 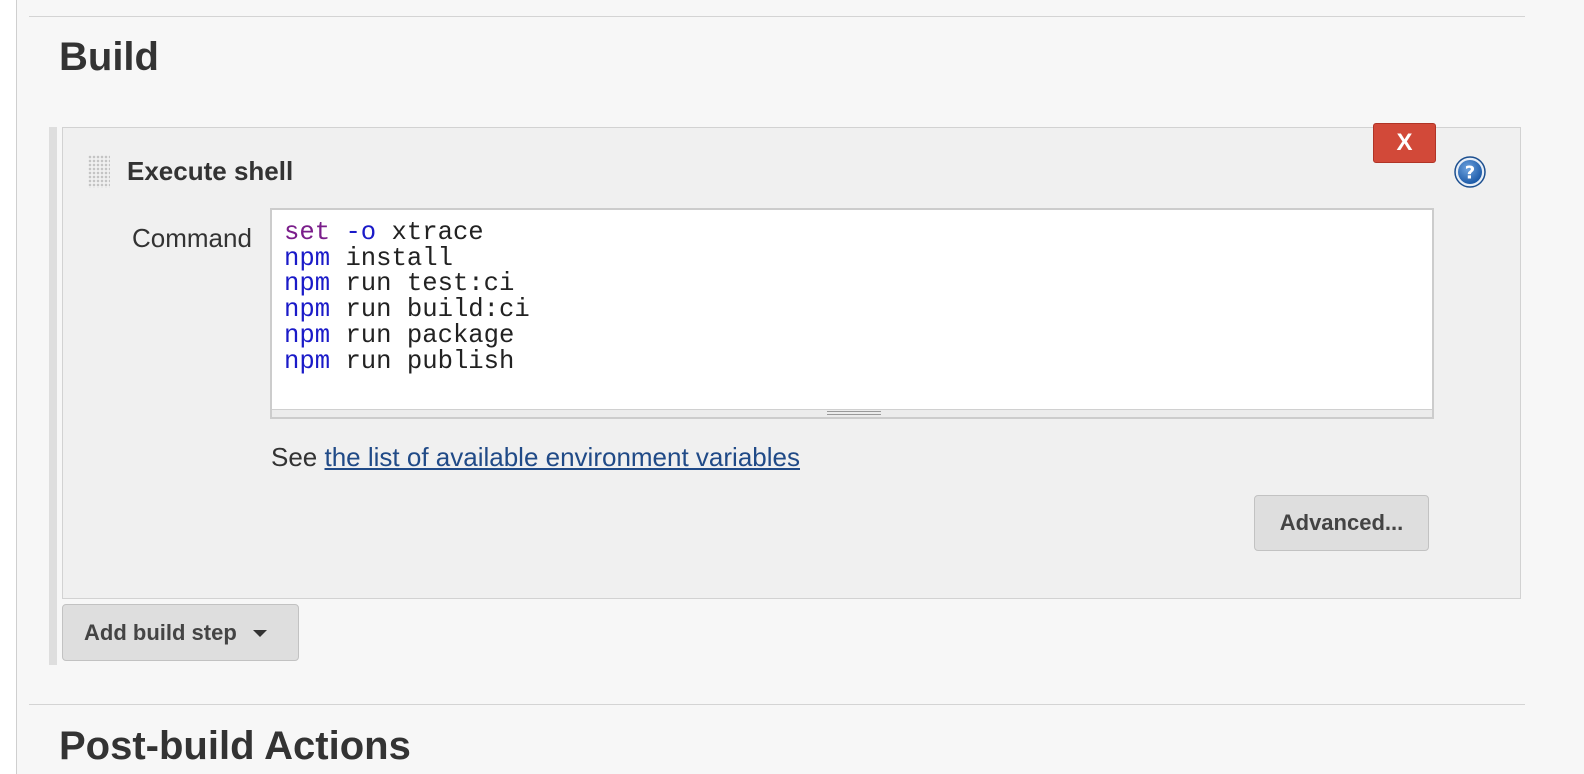 I want to click on command-line: npm install, so click(x=368, y=258).